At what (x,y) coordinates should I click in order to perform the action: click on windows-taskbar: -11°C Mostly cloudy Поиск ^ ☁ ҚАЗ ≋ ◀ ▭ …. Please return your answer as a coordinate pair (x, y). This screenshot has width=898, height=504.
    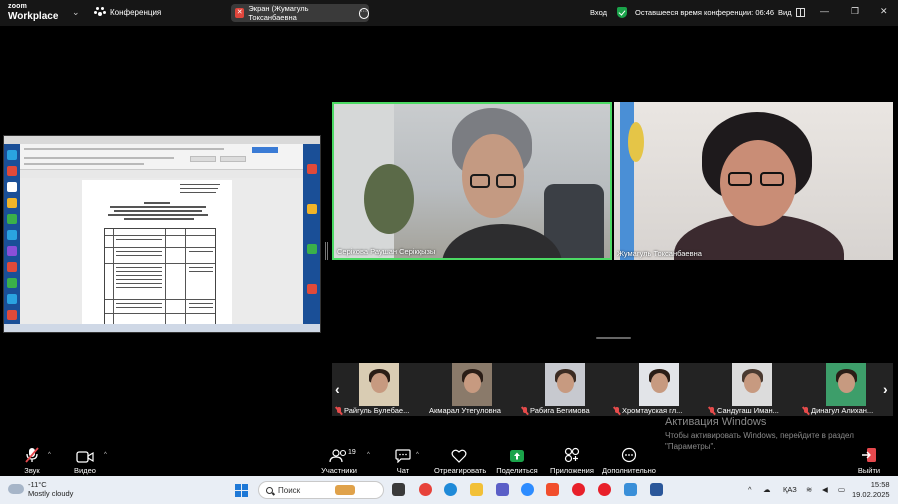
    Looking at the image, I should click on (449, 490).